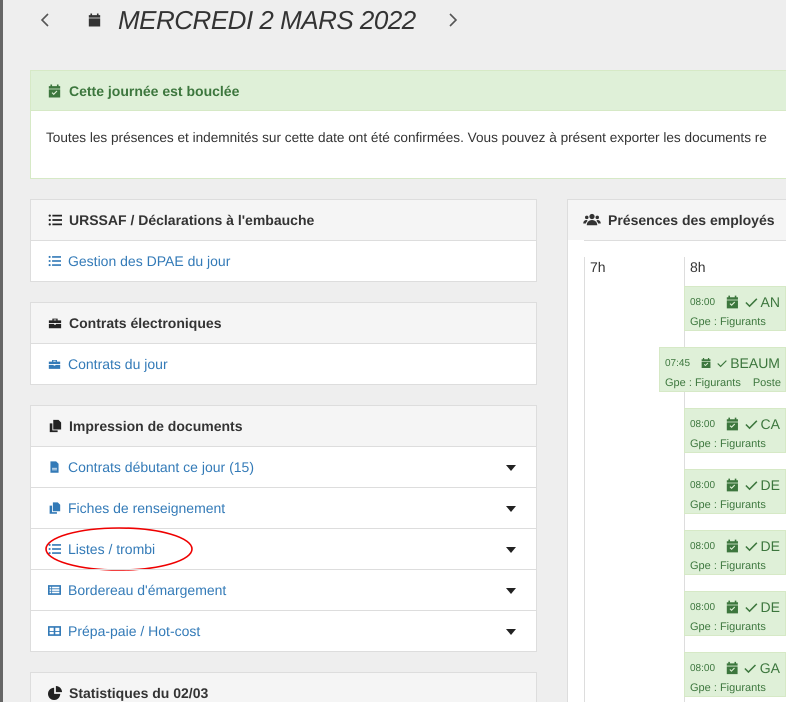 The height and width of the screenshot is (702, 786). I want to click on menu-item-label: Contrats débutant ce jour (15), so click(161, 467).